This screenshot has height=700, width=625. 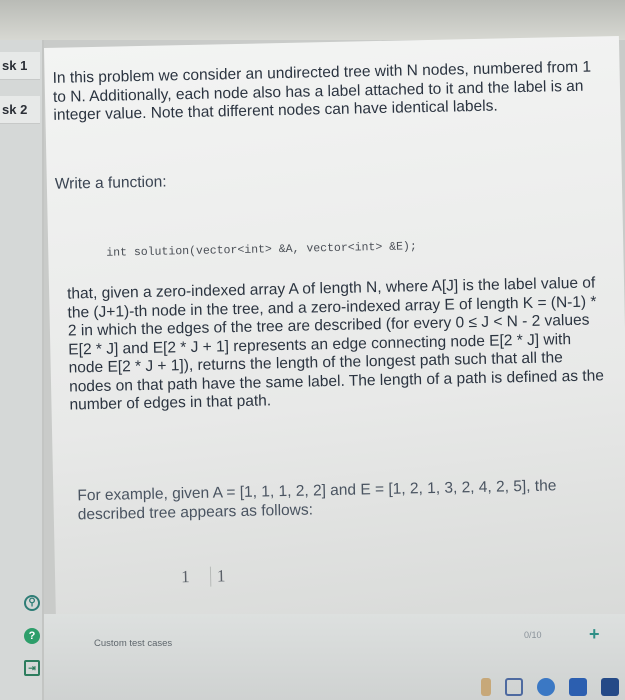 What do you see at coordinates (533, 635) in the screenshot?
I see `test-case-counter: 0/10` at bounding box center [533, 635].